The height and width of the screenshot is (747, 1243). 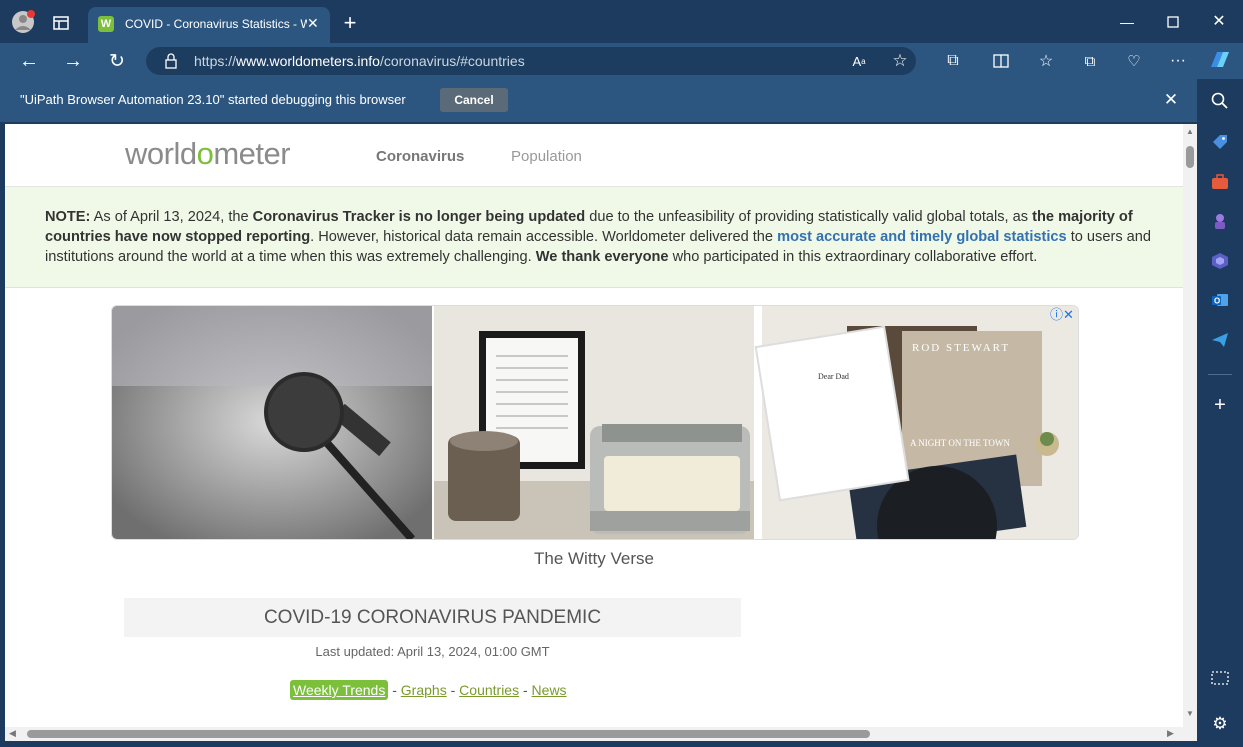 I want to click on copilot-icon, so click(x=1220, y=60).